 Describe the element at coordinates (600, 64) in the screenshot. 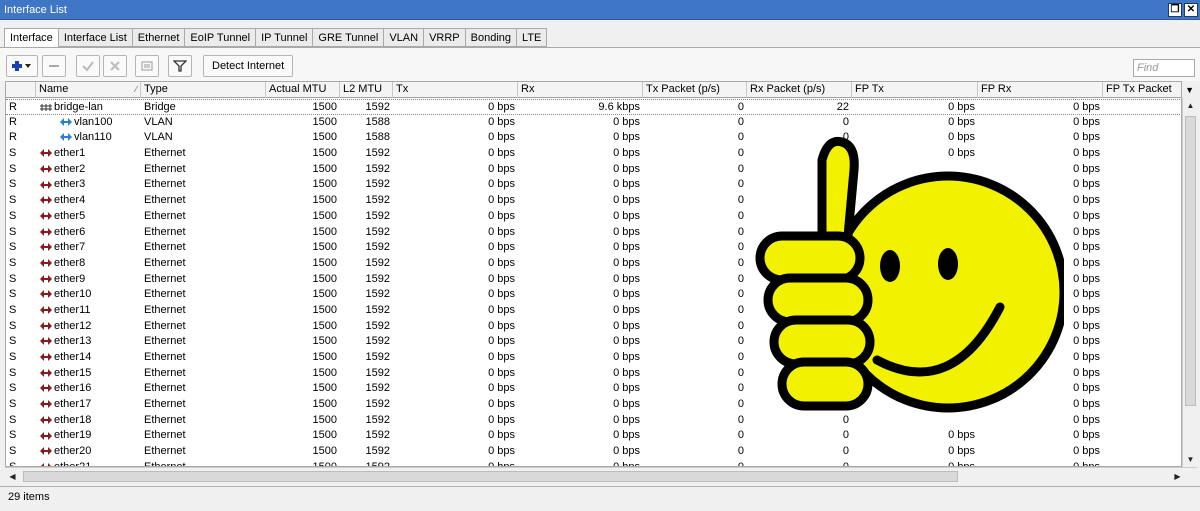

I see `toolbar: Detect Internet` at that location.